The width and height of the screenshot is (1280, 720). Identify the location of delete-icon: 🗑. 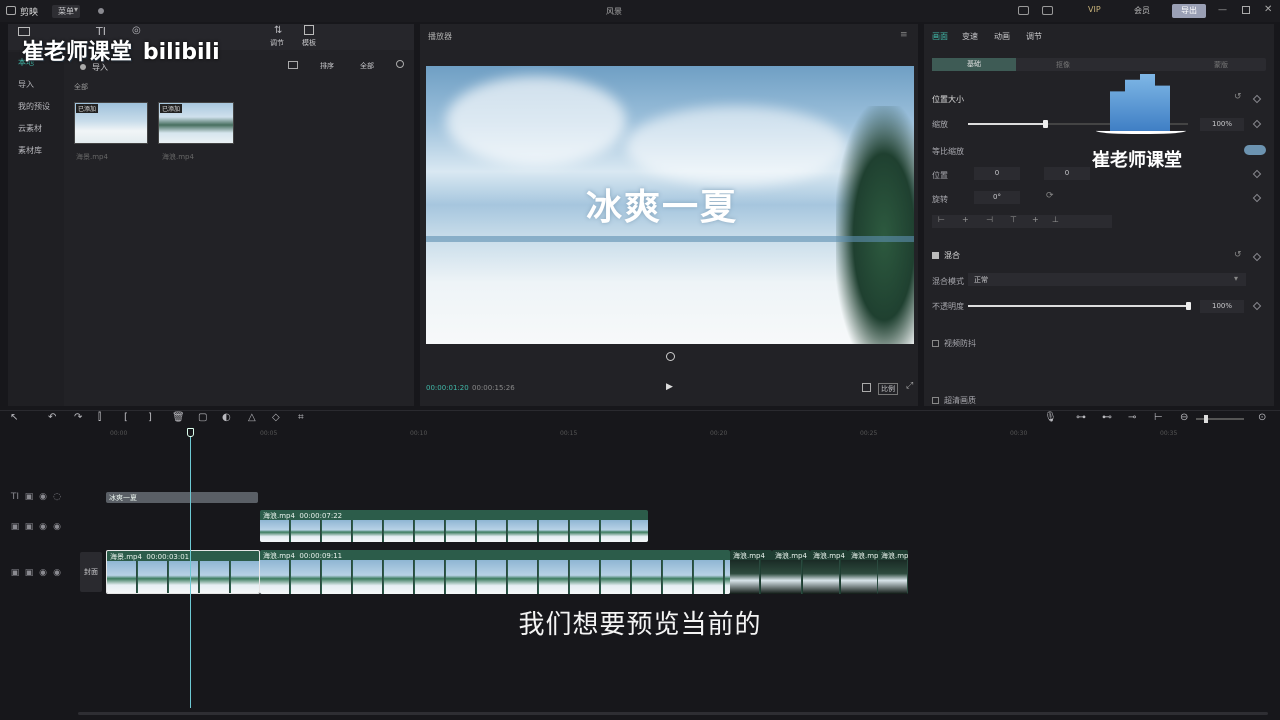
(178, 417).